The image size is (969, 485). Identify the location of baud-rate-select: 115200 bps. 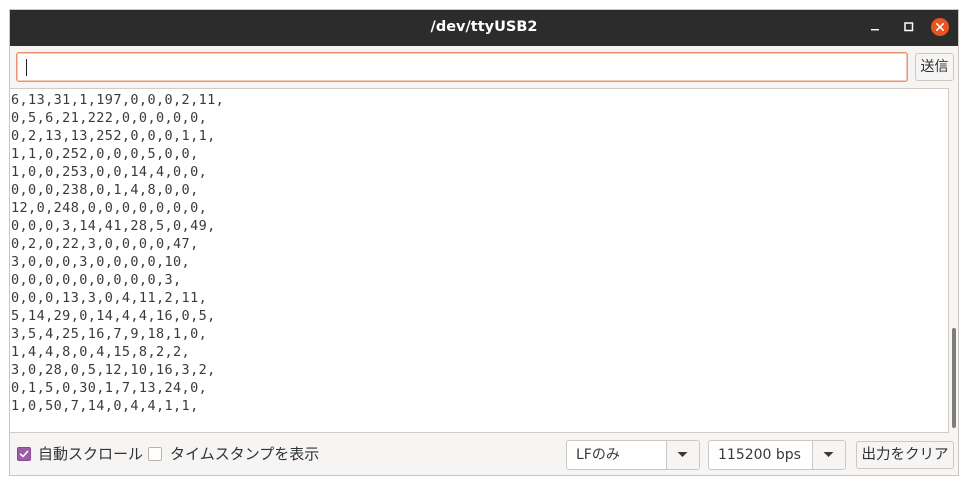
(777, 455).